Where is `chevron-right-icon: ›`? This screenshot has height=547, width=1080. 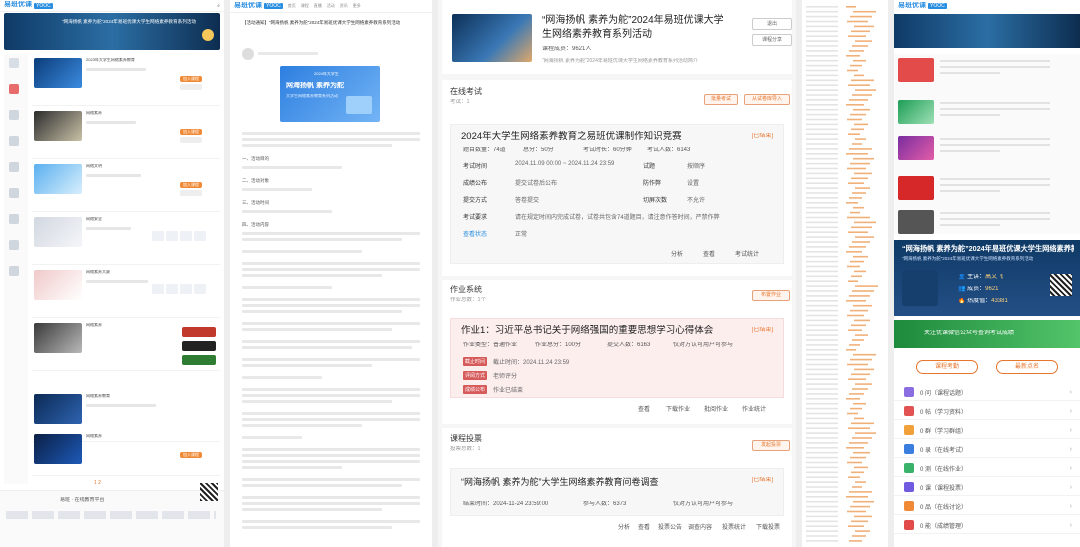 chevron-right-icon: › is located at coordinates (1070, 392).